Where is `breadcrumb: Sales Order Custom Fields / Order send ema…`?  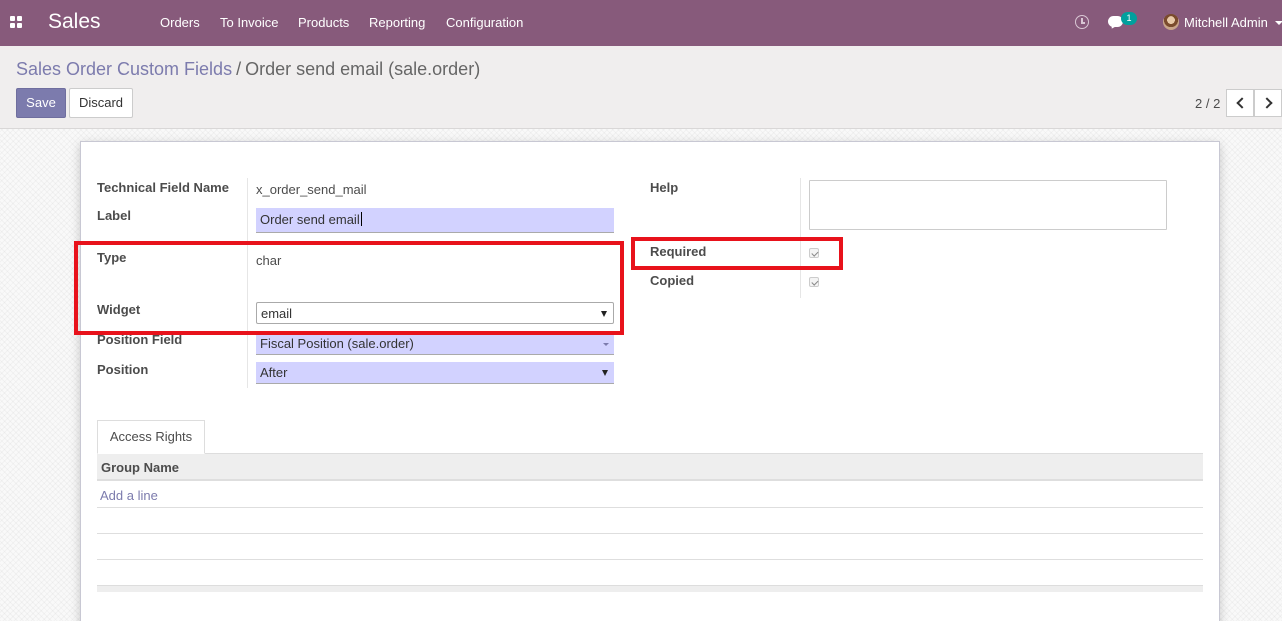 breadcrumb: Sales Order Custom Fields / Order send ema… is located at coordinates (248, 69).